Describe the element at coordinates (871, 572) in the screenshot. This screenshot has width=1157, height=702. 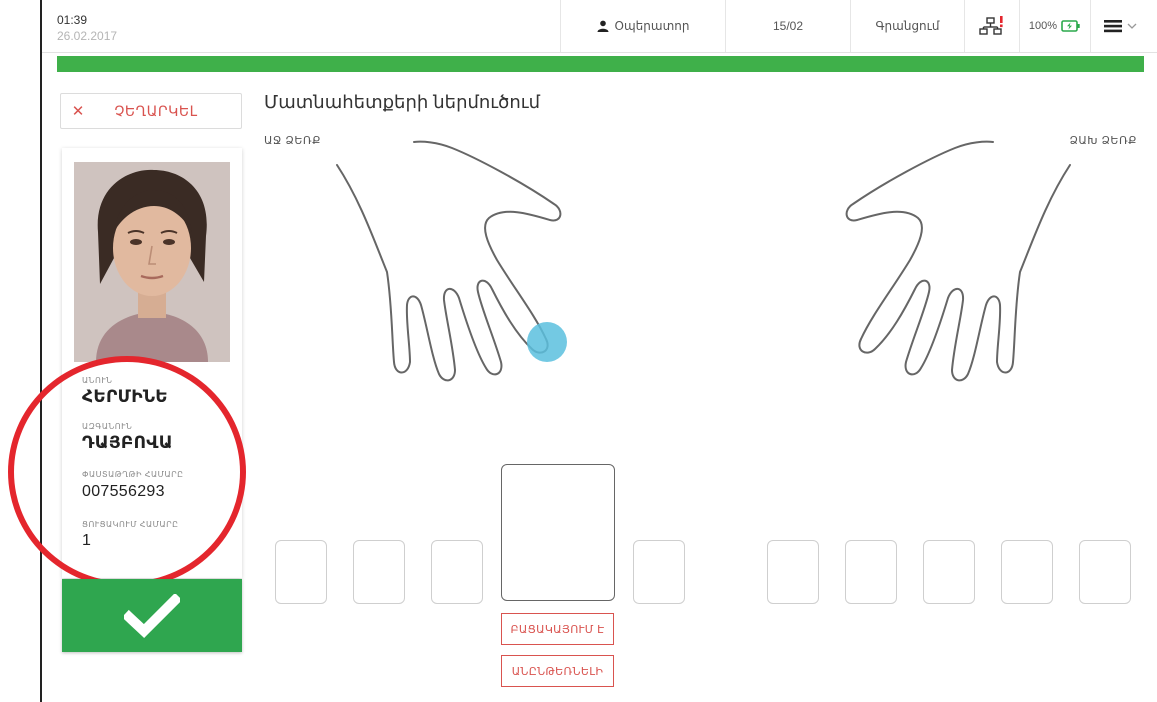
I see `finger-slot-left-index` at that location.